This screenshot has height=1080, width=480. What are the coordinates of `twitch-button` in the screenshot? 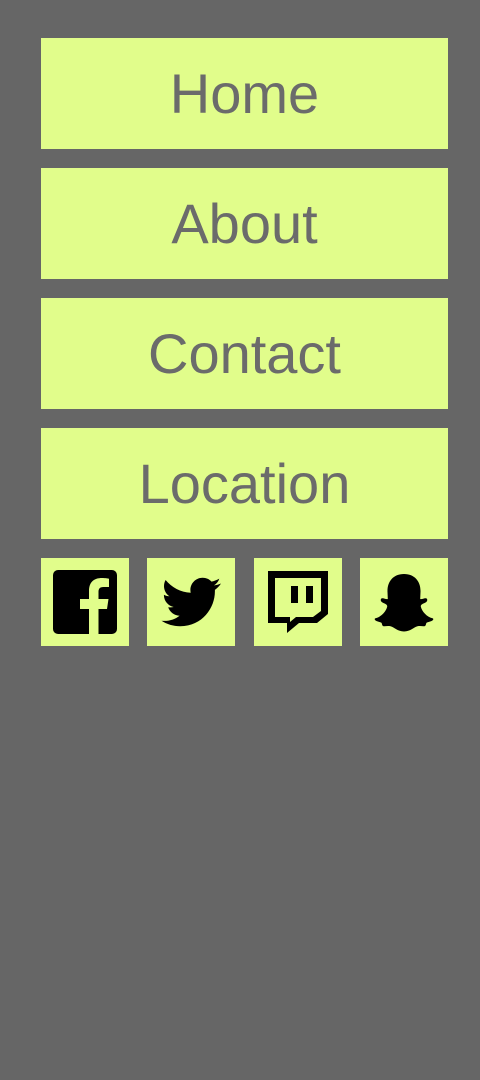 It's located at (298, 602).